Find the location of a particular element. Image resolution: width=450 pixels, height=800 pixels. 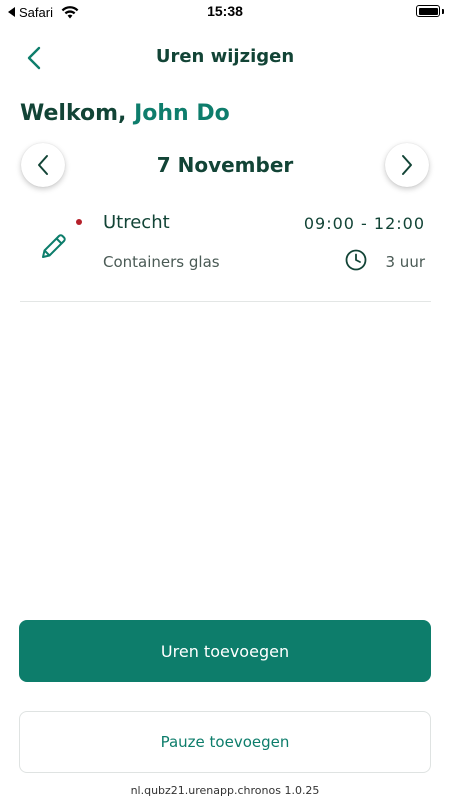

next-day-button is located at coordinates (407, 165).